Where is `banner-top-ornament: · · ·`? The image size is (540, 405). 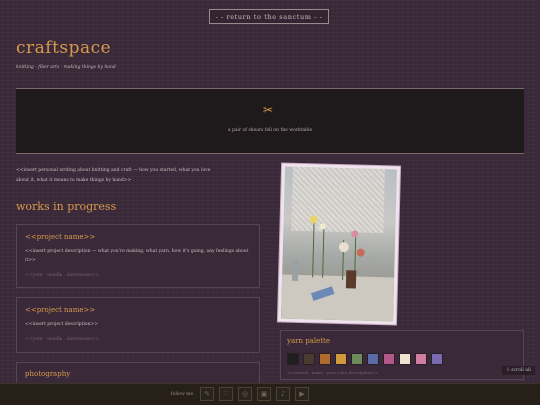 banner-top-ornament: · · · is located at coordinates (261, 88).